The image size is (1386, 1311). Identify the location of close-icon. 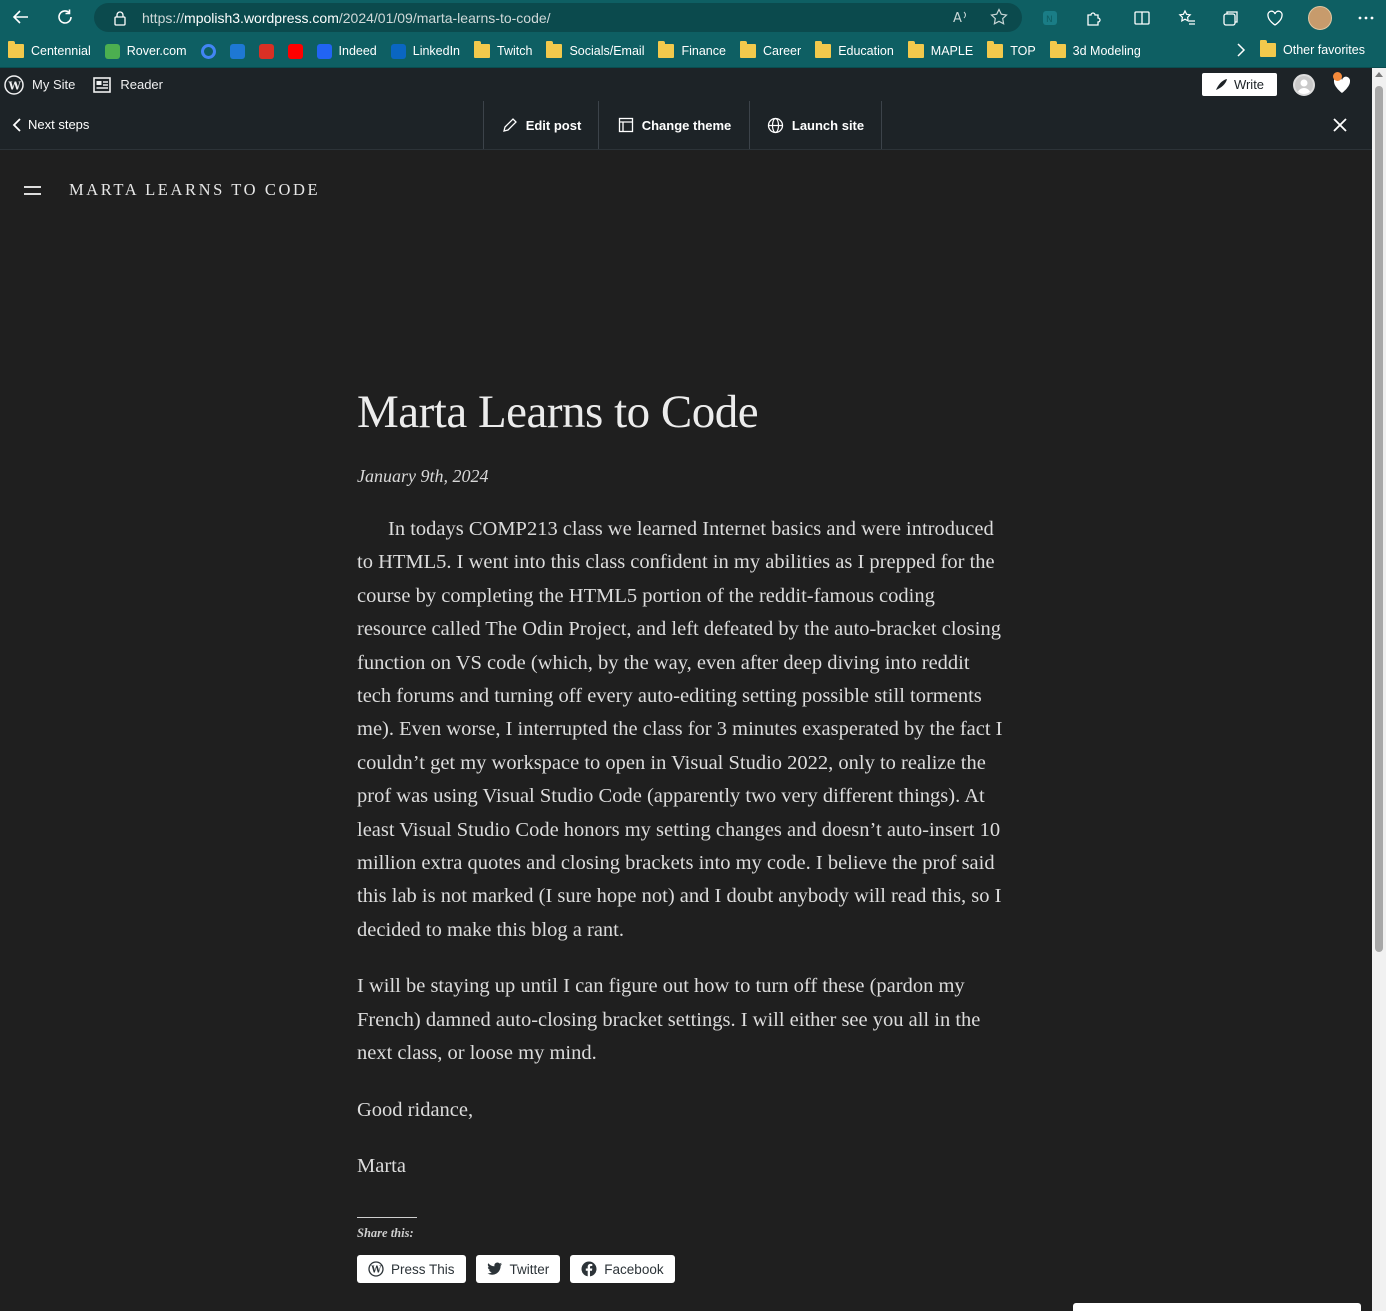
(1340, 125).